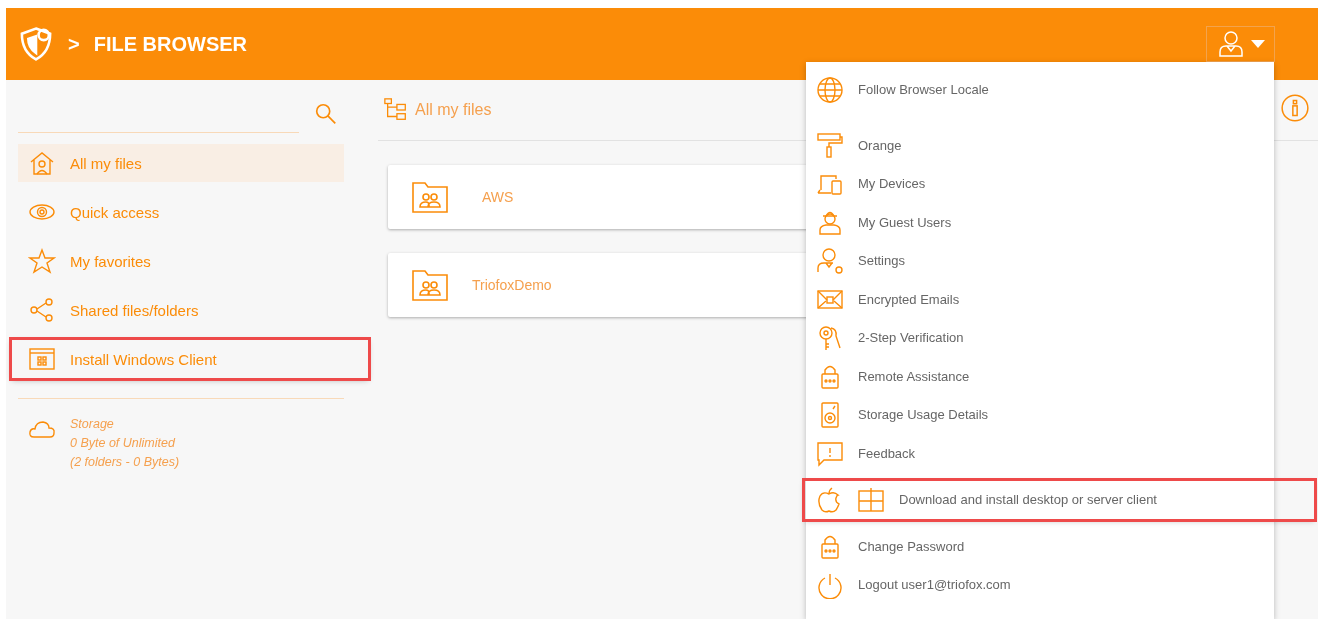 This screenshot has height=619, width=1318. What do you see at coordinates (42, 359) in the screenshot?
I see `windows-app-icon` at bounding box center [42, 359].